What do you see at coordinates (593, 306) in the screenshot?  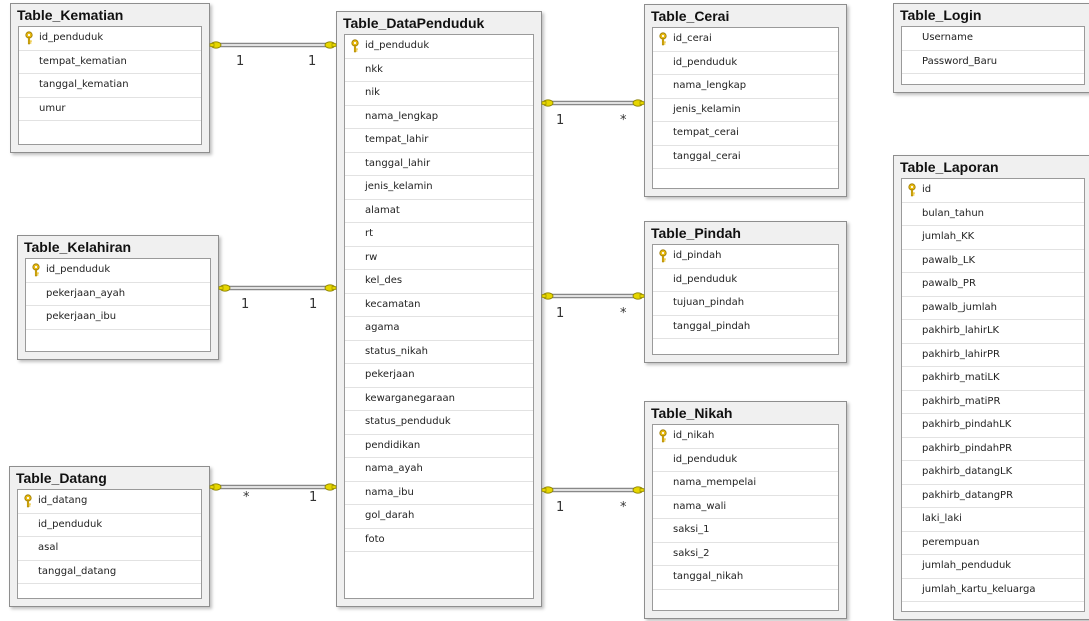 I see `relationship-datapenduduk-pindah: 1 *` at bounding box center [593, 306].